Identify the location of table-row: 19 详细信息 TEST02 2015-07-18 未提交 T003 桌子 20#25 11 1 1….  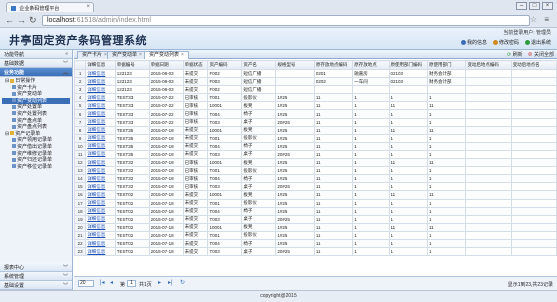
(315, 219).